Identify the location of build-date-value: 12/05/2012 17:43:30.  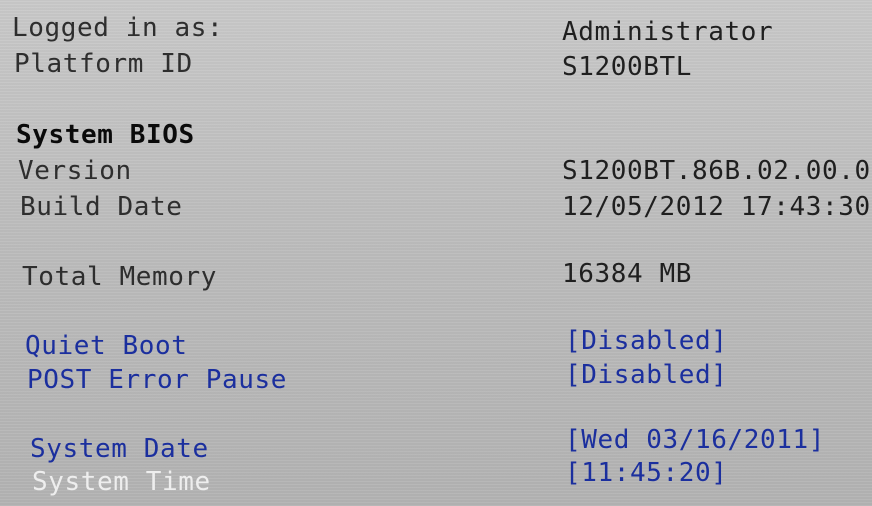
(716, 207).